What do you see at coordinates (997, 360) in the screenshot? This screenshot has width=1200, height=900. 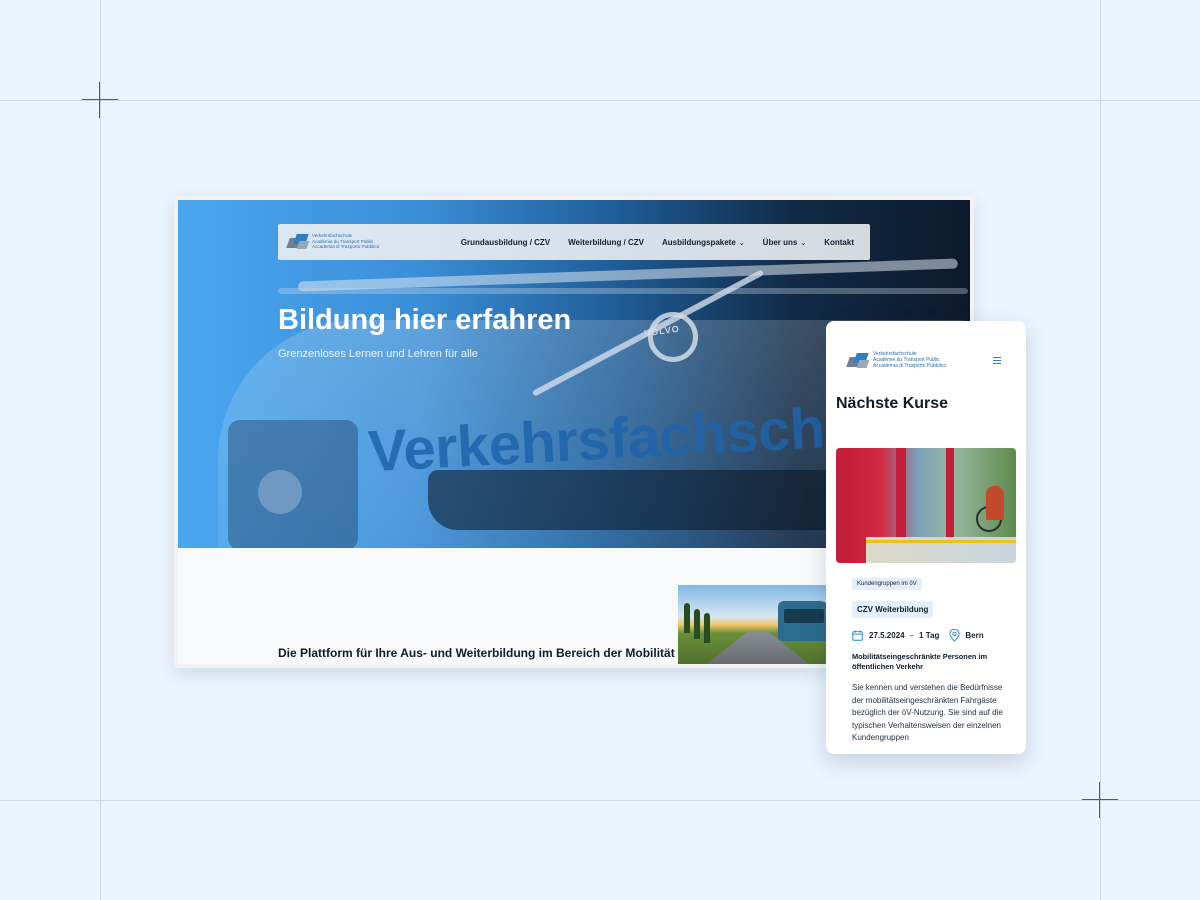 I see `hamburger-icon` at bounding box center [997, 360].